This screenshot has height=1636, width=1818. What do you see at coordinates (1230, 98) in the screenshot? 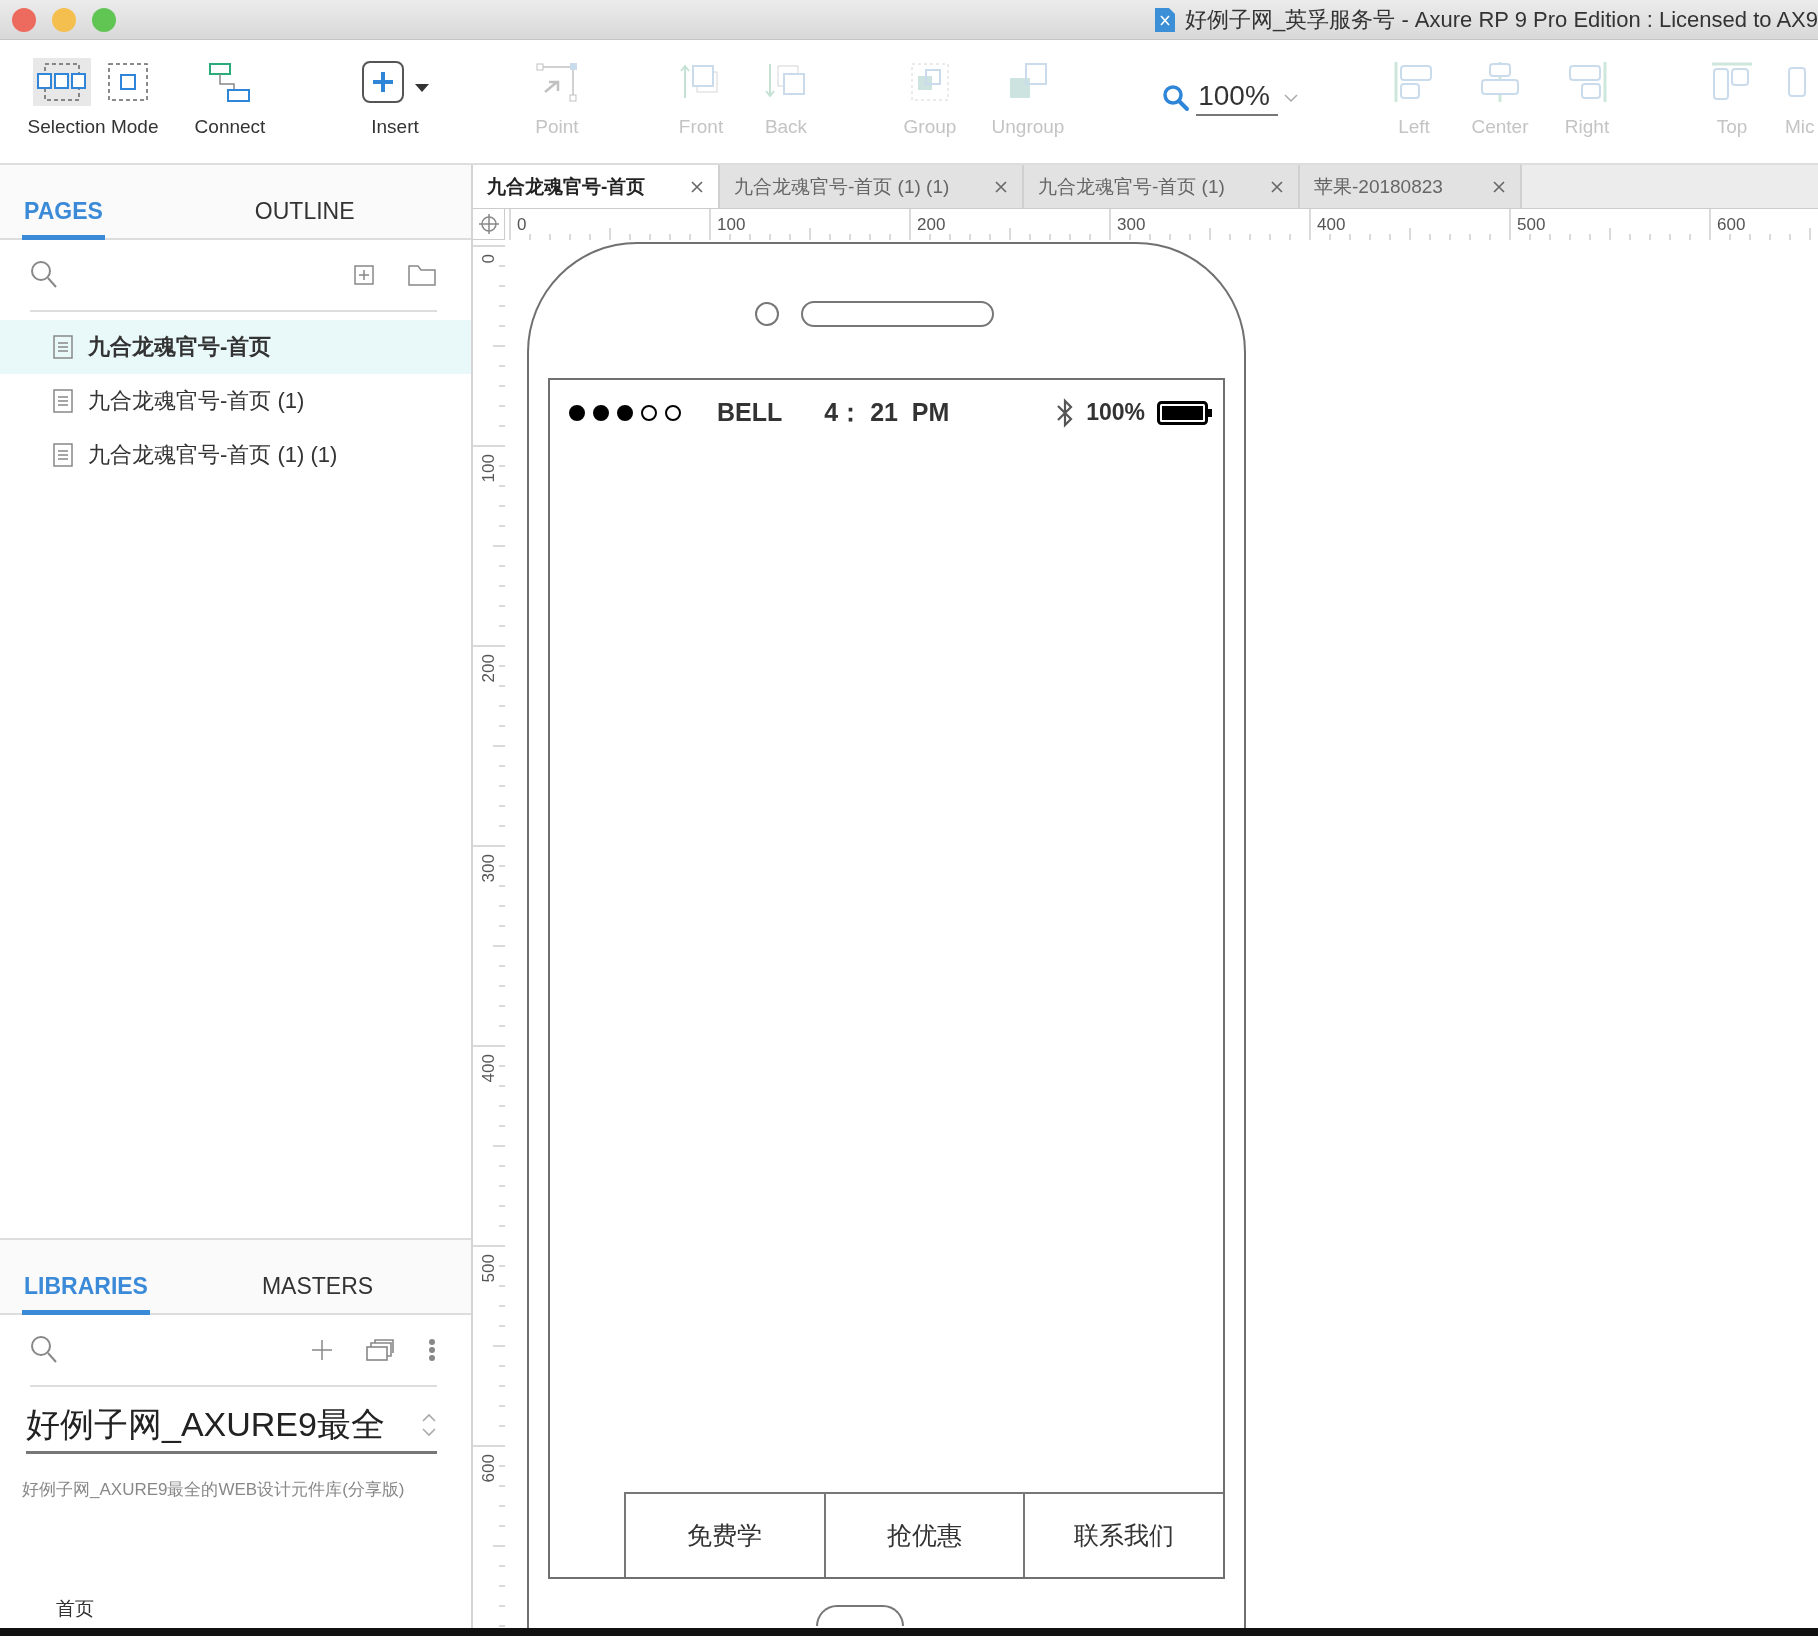
I see `zoom-field: 100%` at bounding box center [1230, 98].